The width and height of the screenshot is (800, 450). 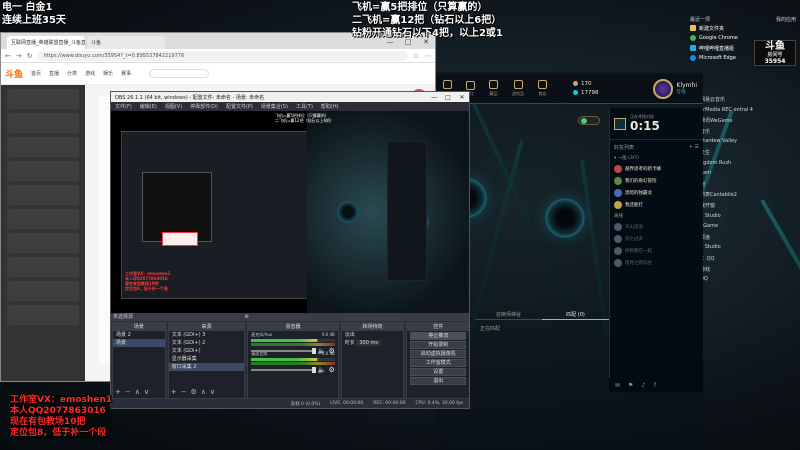 What do you see at coordinates (656, 181) in the screenshot?
I see `friend-row: 我们的奇幻冒险` at bounding box center [656, 181].